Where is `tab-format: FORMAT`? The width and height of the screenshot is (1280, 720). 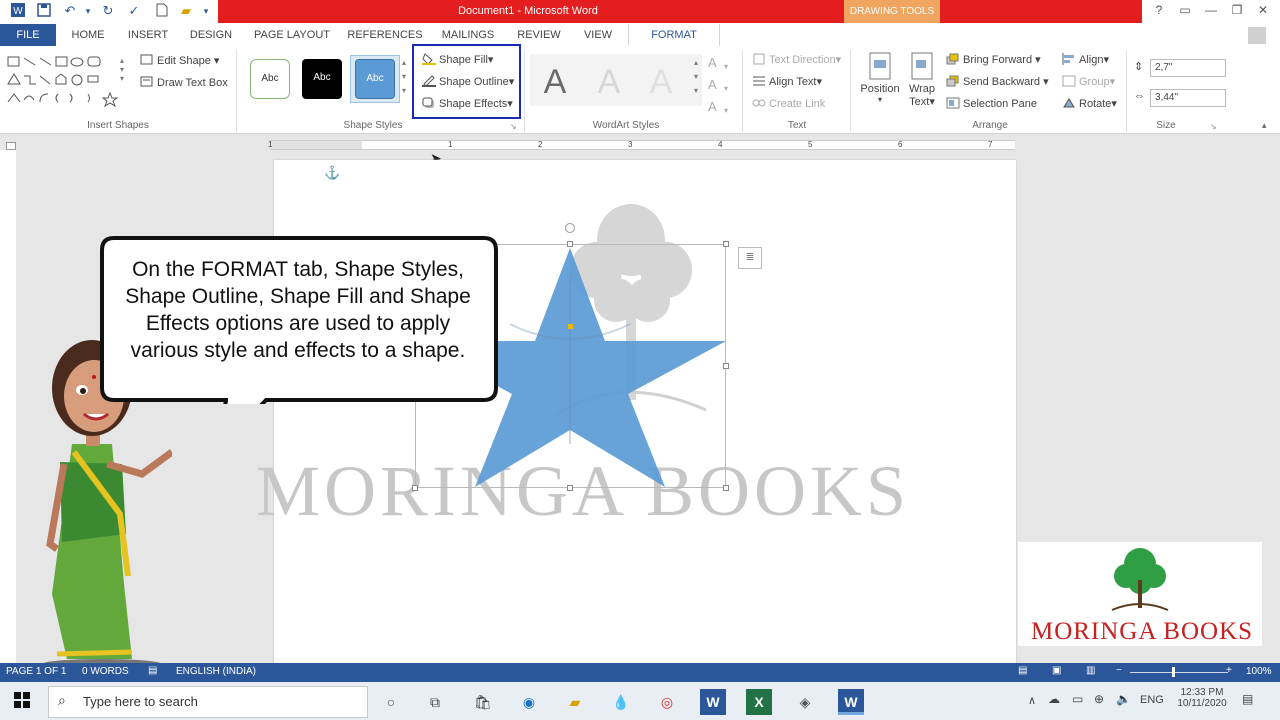 tab-format: FORMAT is located at coordinates (674, 35).